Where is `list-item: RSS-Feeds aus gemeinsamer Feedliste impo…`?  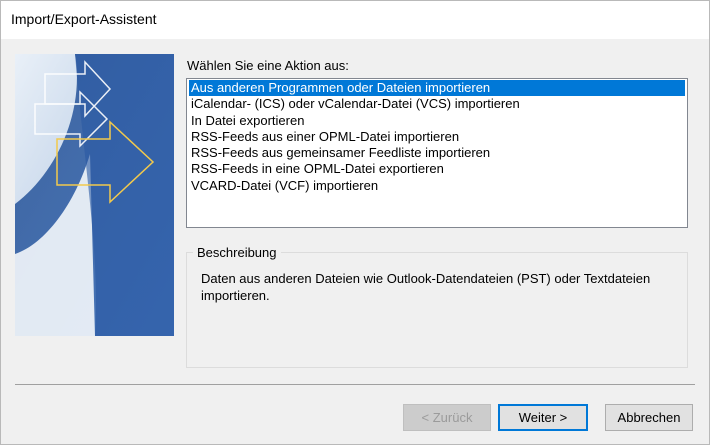 list-item: RSS-Feeds aus gemeinsamer Feedliste impo… is located at coordinates (437, 153).